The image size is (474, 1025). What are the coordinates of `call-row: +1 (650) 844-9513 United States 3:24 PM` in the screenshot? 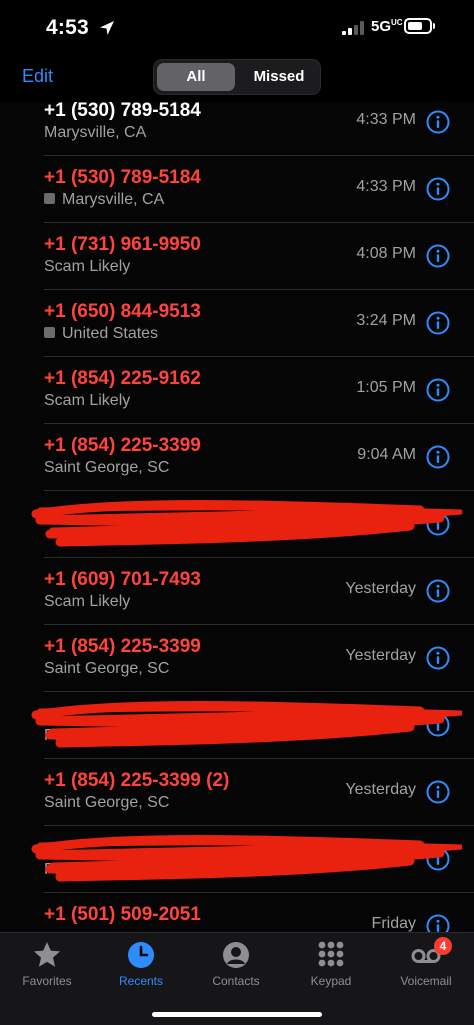 It's located at (237, 322).